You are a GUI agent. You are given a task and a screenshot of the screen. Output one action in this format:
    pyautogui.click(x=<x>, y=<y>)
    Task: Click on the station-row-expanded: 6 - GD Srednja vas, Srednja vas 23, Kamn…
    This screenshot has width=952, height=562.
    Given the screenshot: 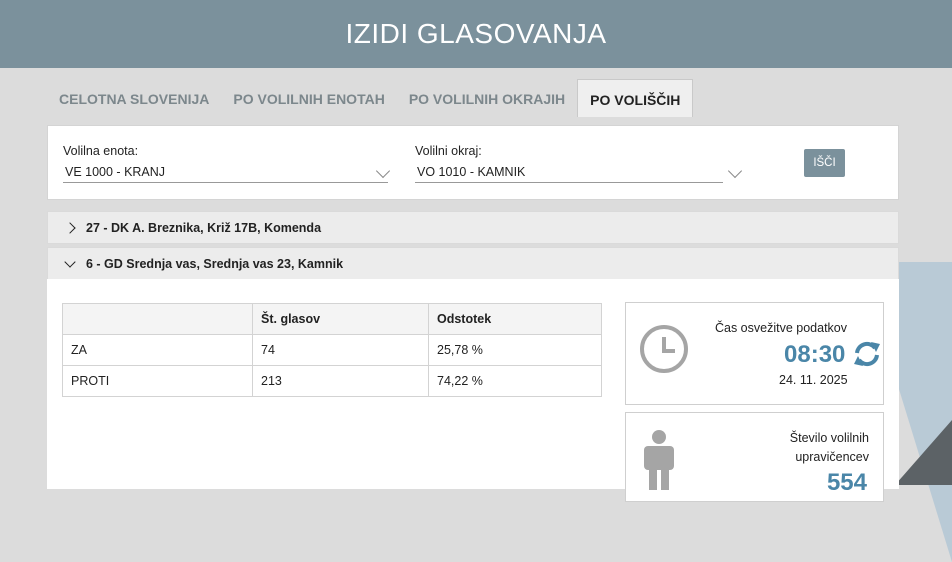 What is the action you would take?
    pyautogui.click(x=473, y=263)
    